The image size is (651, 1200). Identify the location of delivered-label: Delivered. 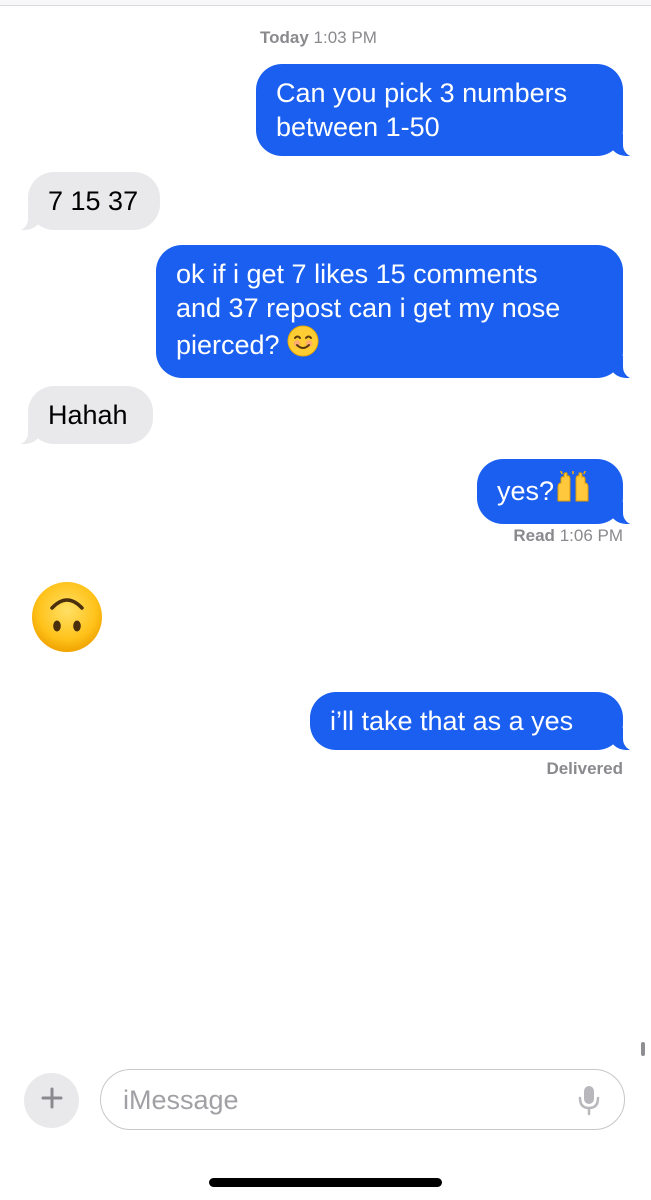
(584, 768).